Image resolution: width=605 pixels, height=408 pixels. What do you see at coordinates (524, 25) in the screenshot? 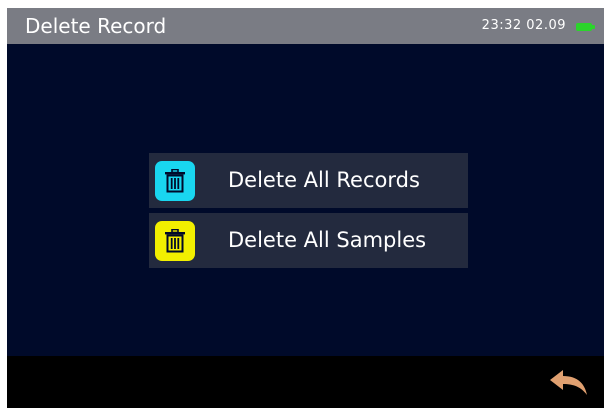
I see `status-clock: 23:32 02.09` at bounding box center [524, 25].